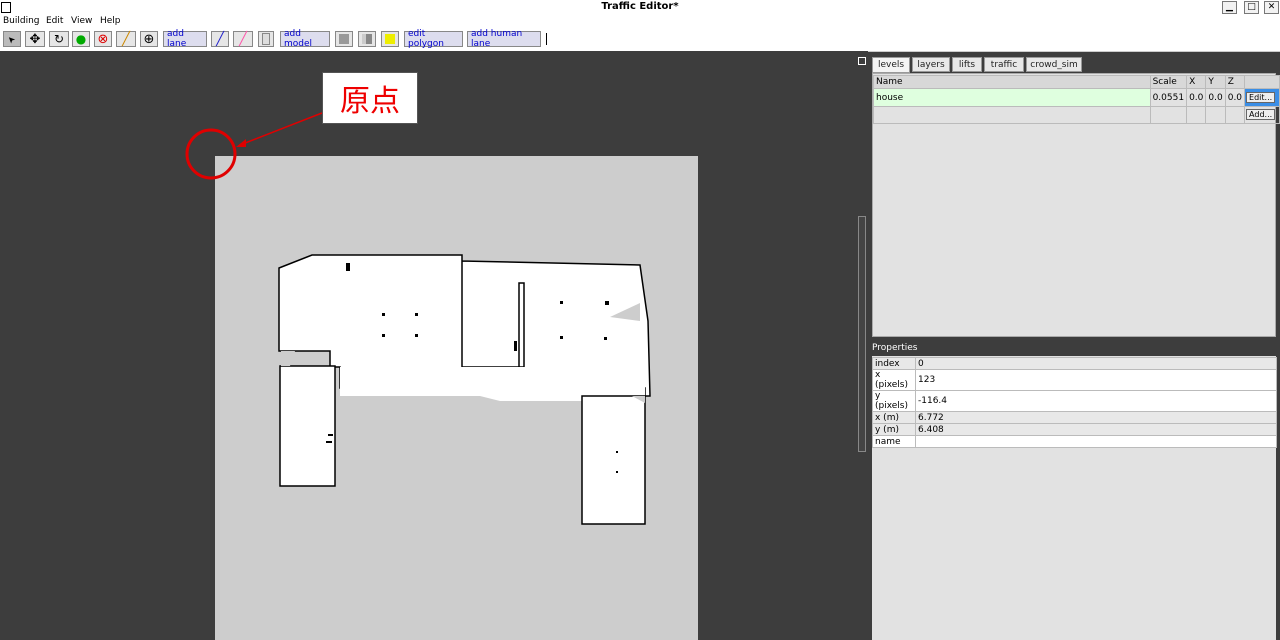 This screenshot has height=640, width=1280. I want to click on maximize-button: □, so click(1251, 7).